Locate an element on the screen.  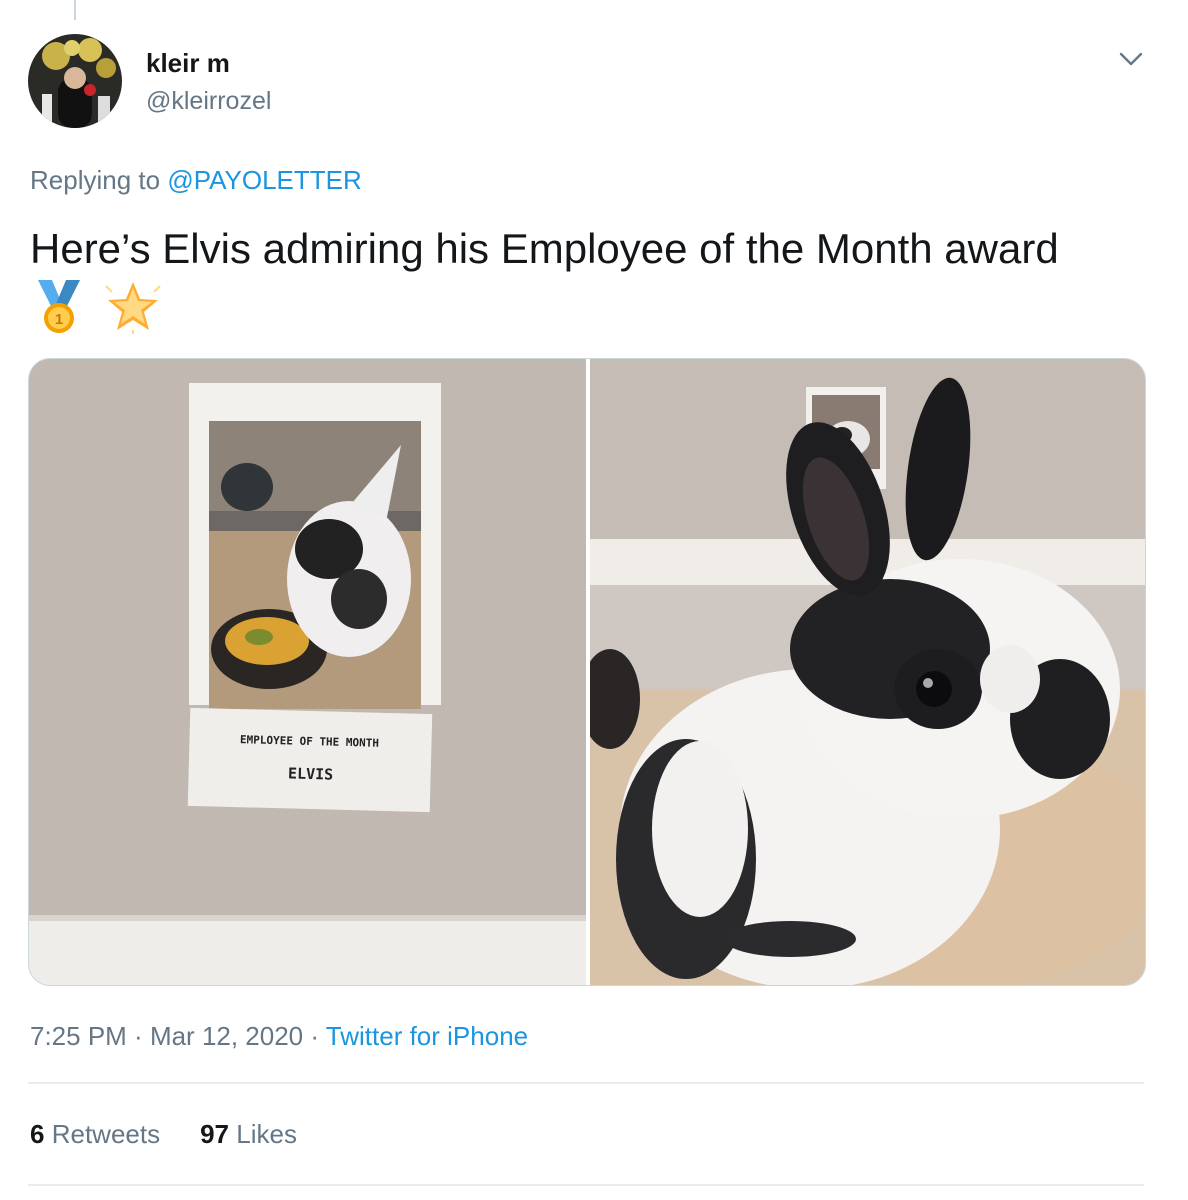
retweets-label: Retweets is located at coordinates (106, 1134).